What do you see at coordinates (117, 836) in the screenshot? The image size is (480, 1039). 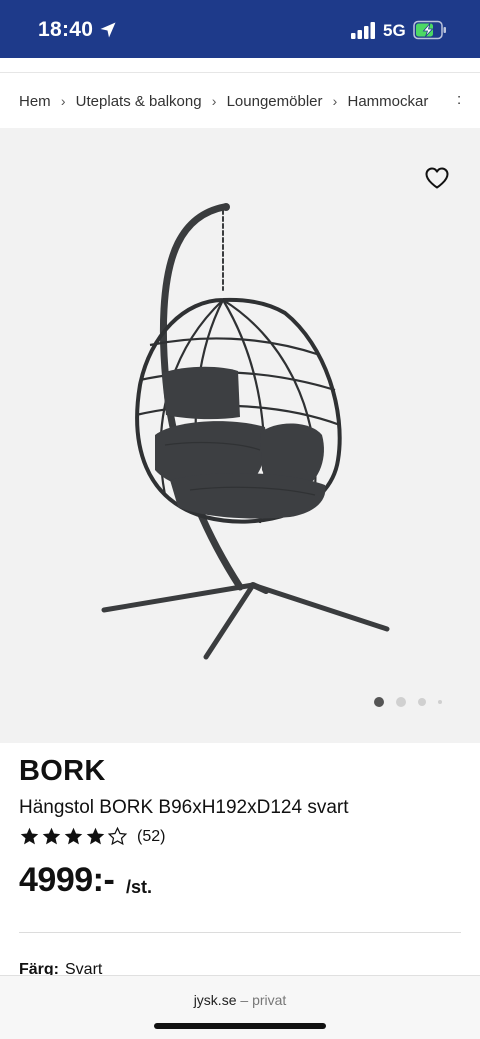 I see `star-outline-icon` at bounding box center [117, 836].